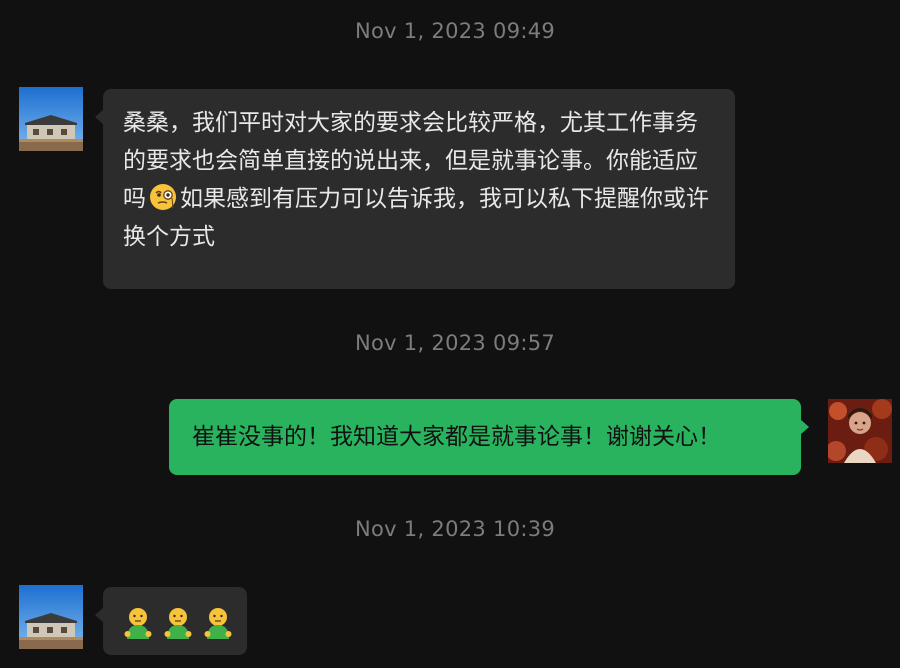 The height and width of the screenshot is (668, 900). I want to click on message-text: 崔崔没事的！我知道大家都是就事论事！谢谢关心！, so click(456, 437).